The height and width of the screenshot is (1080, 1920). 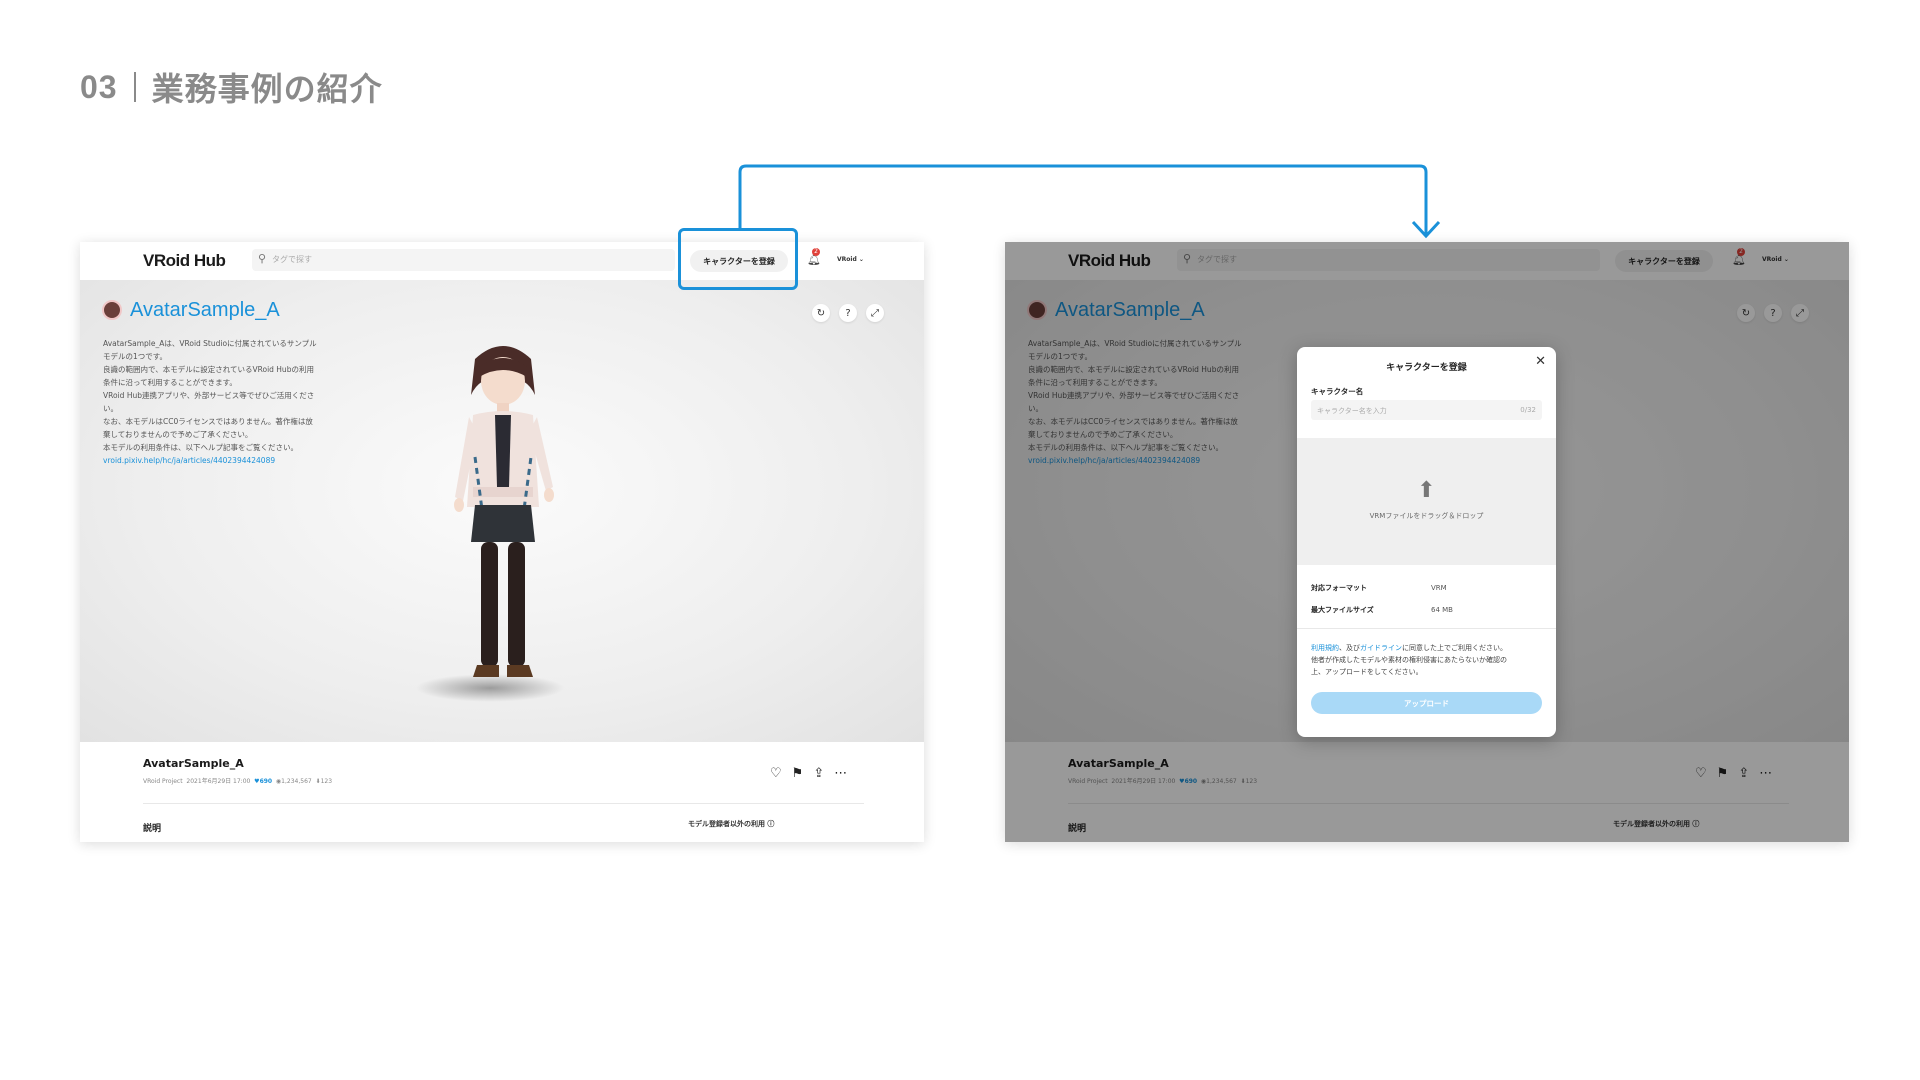 I want to click on format-label: 対応フォーマット, so click(x=1339, y=588).